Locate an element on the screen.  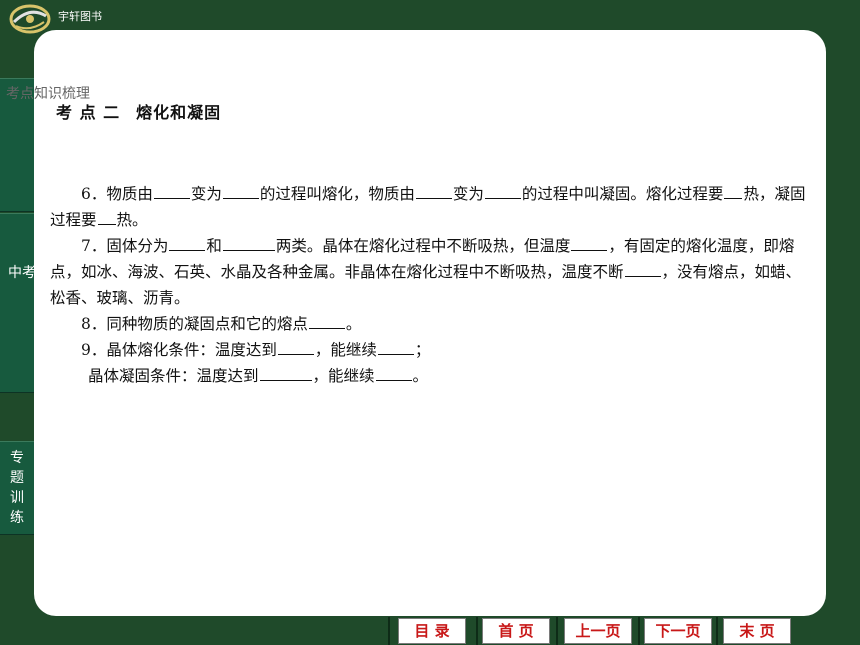
item-8: 8．同种物质的凝固点和它的熔点 。 is located at coordinates (430, 324).